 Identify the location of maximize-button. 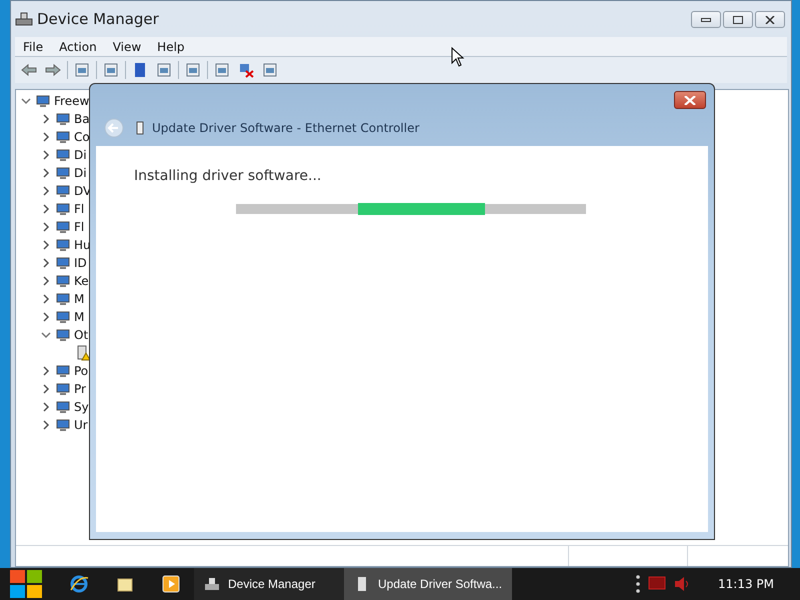
(738, 19).